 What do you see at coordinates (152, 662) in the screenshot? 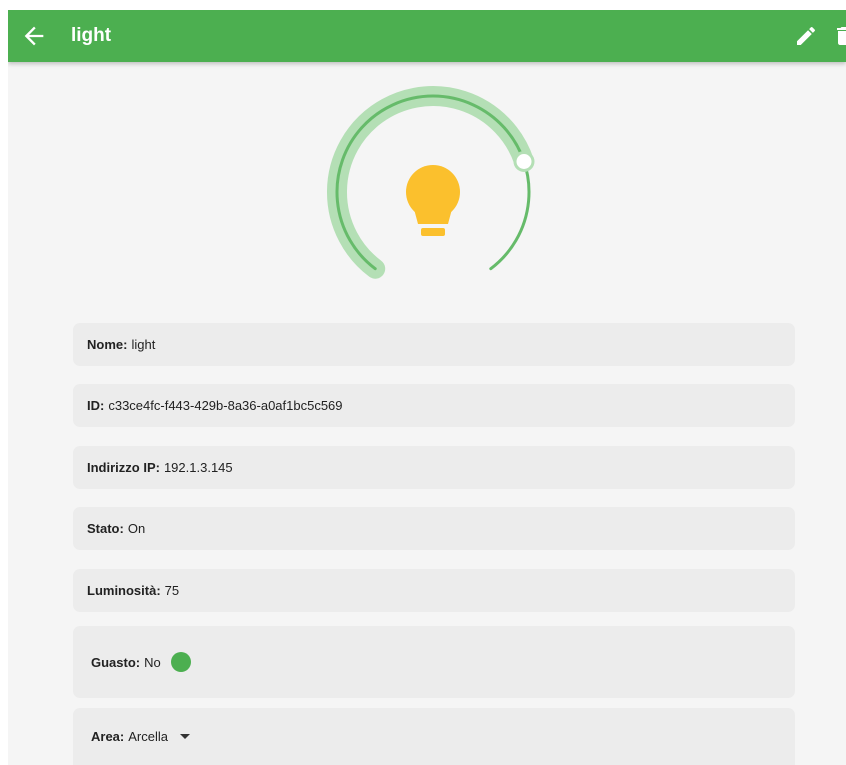
I see `fault-value: No` at bounding box center [152, 662].